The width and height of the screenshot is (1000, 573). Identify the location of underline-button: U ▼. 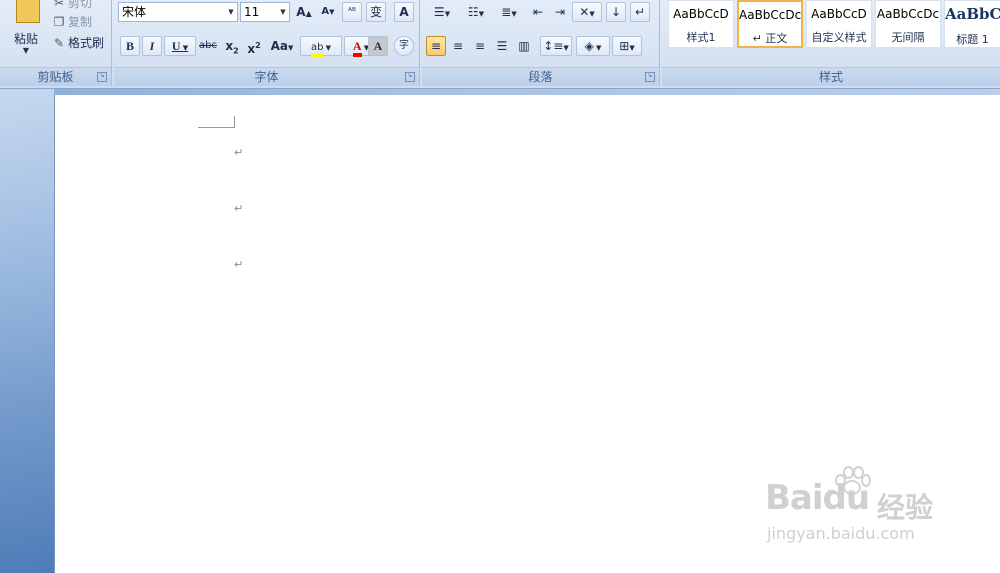
(180, 46).